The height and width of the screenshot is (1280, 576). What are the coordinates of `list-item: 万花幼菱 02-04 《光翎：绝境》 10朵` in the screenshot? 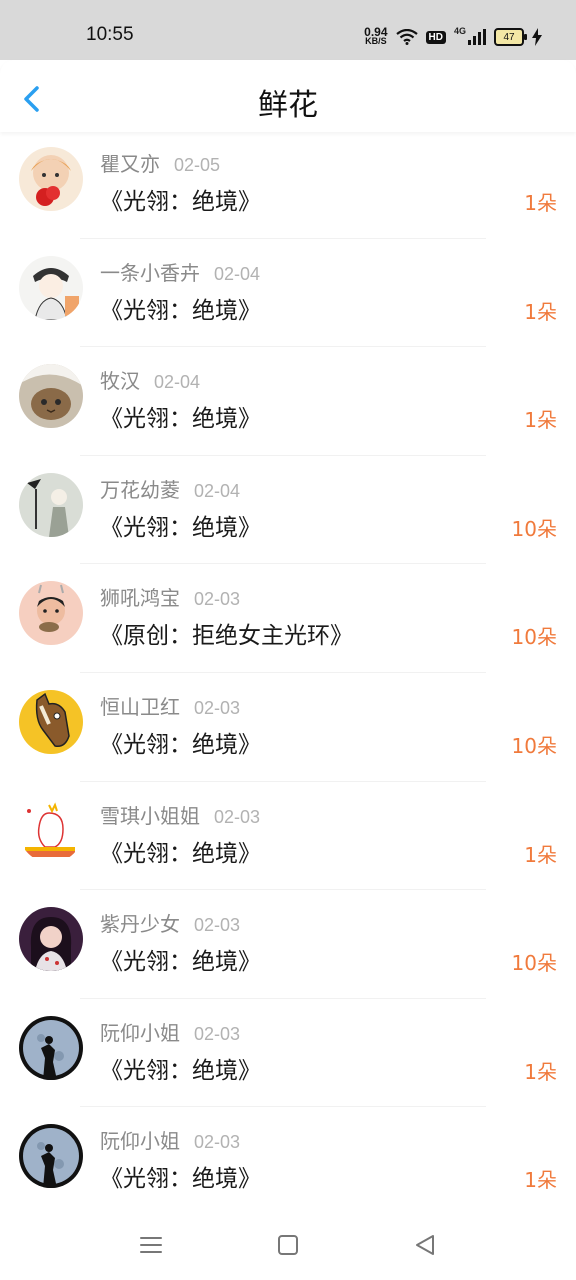 It's located at (288, 510).